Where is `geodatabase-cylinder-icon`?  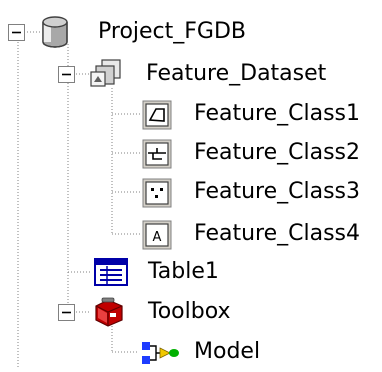
geodatabase-cylinder-icon is located at coordinates (55, 32).